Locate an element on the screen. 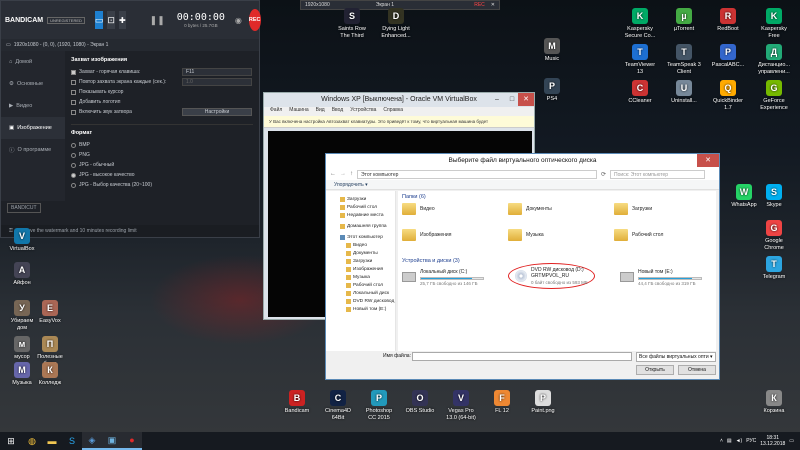 The image size is (800, 450). tree-item: Этот компьютер is located at coordinates (360, 237).